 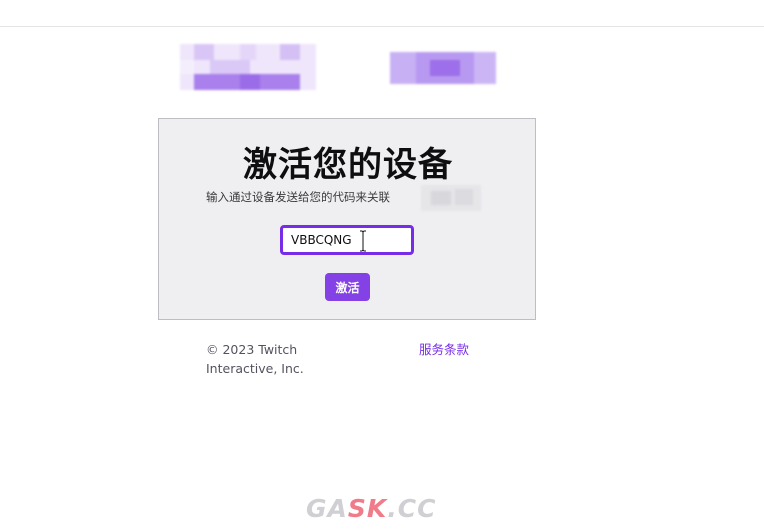 I want to click on watermark-logo: GASK.CC, so click(x=371, y=508).